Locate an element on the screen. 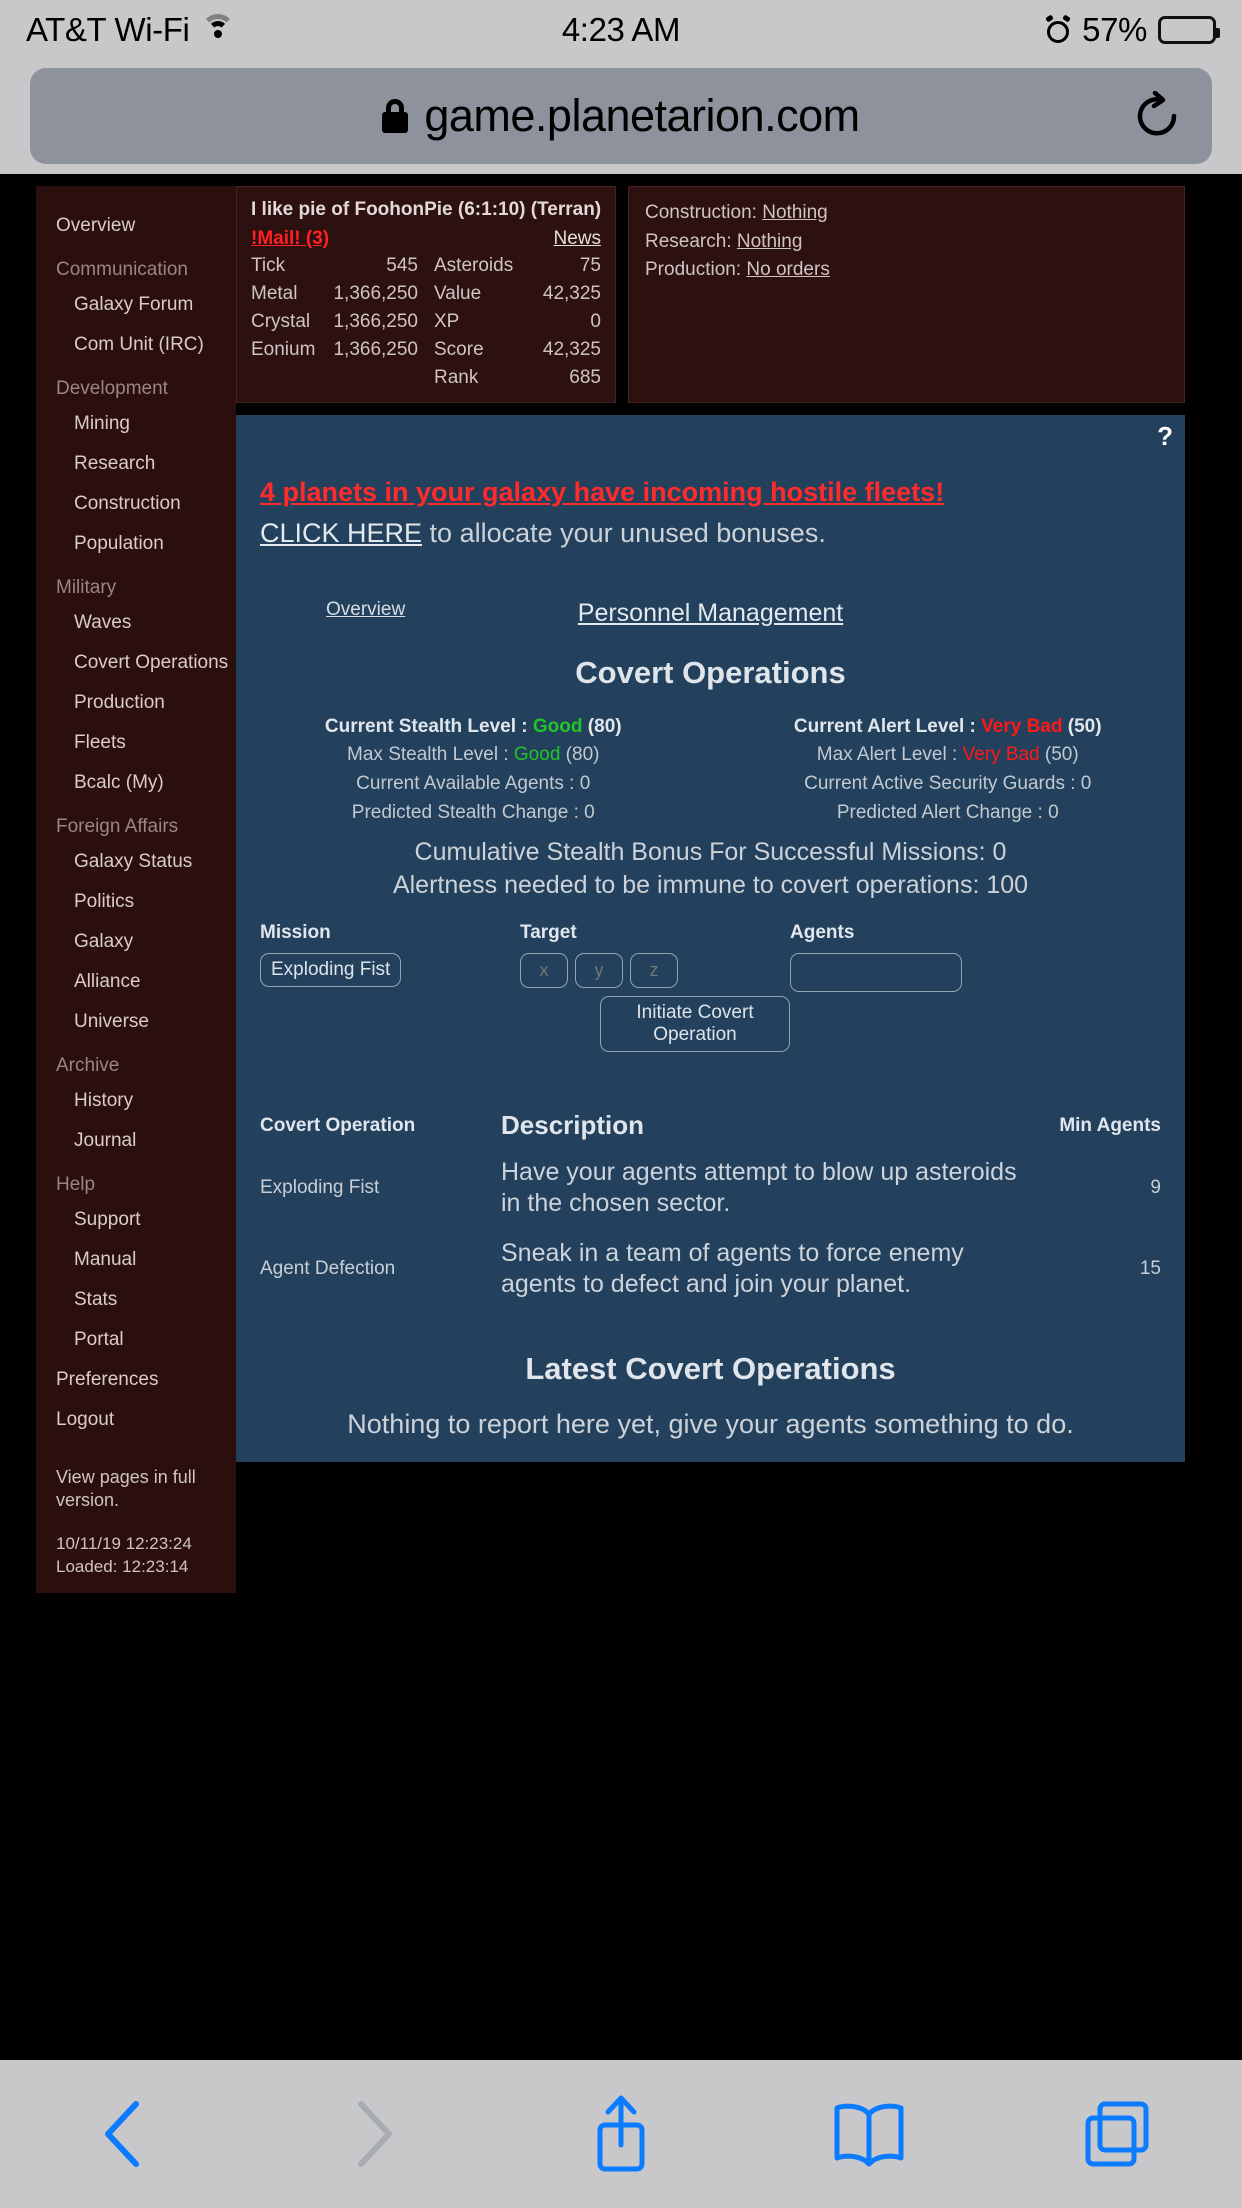 The height and width of the screenshot is (2208, 1242). sidebar-item-galaxy-forum: Galaxy Forum is located at coordinates (146, 305).